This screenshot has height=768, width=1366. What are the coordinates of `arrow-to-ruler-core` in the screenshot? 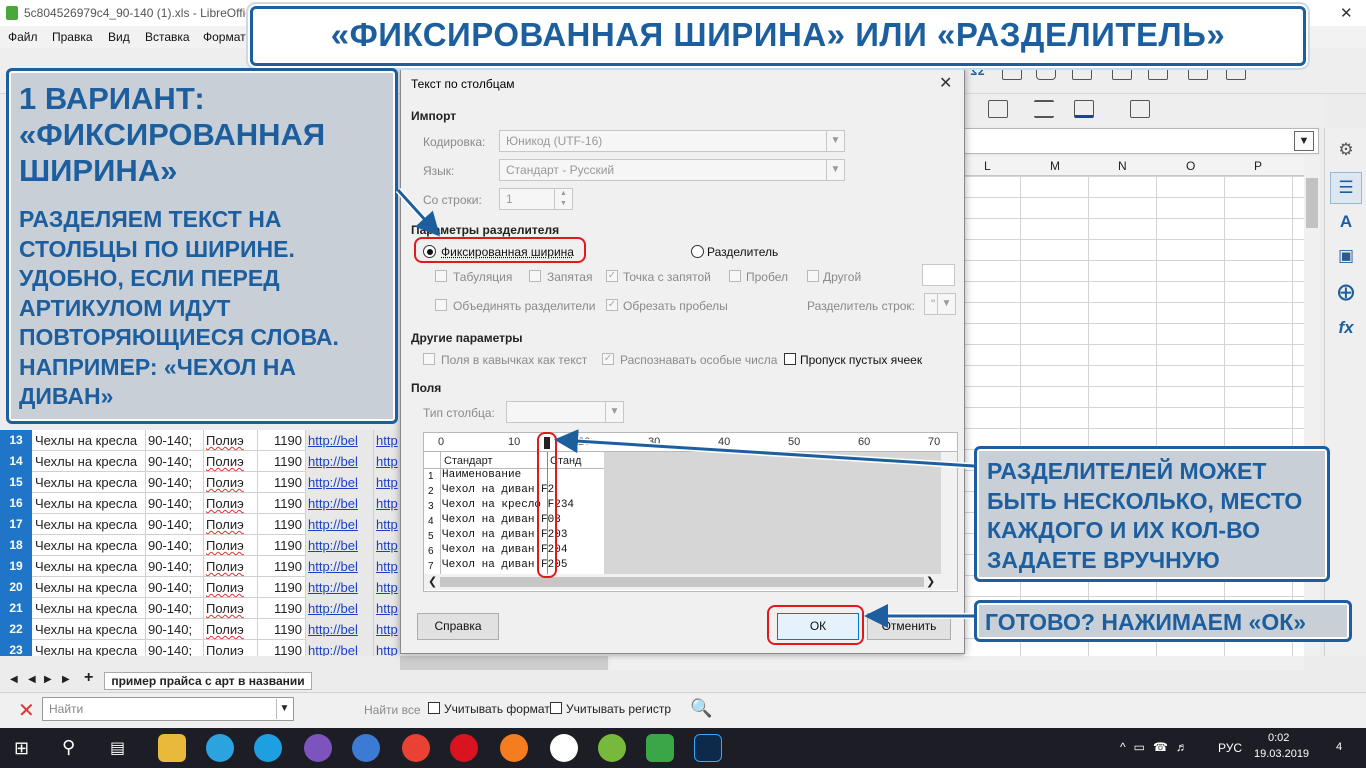 It's located at (764, 448).